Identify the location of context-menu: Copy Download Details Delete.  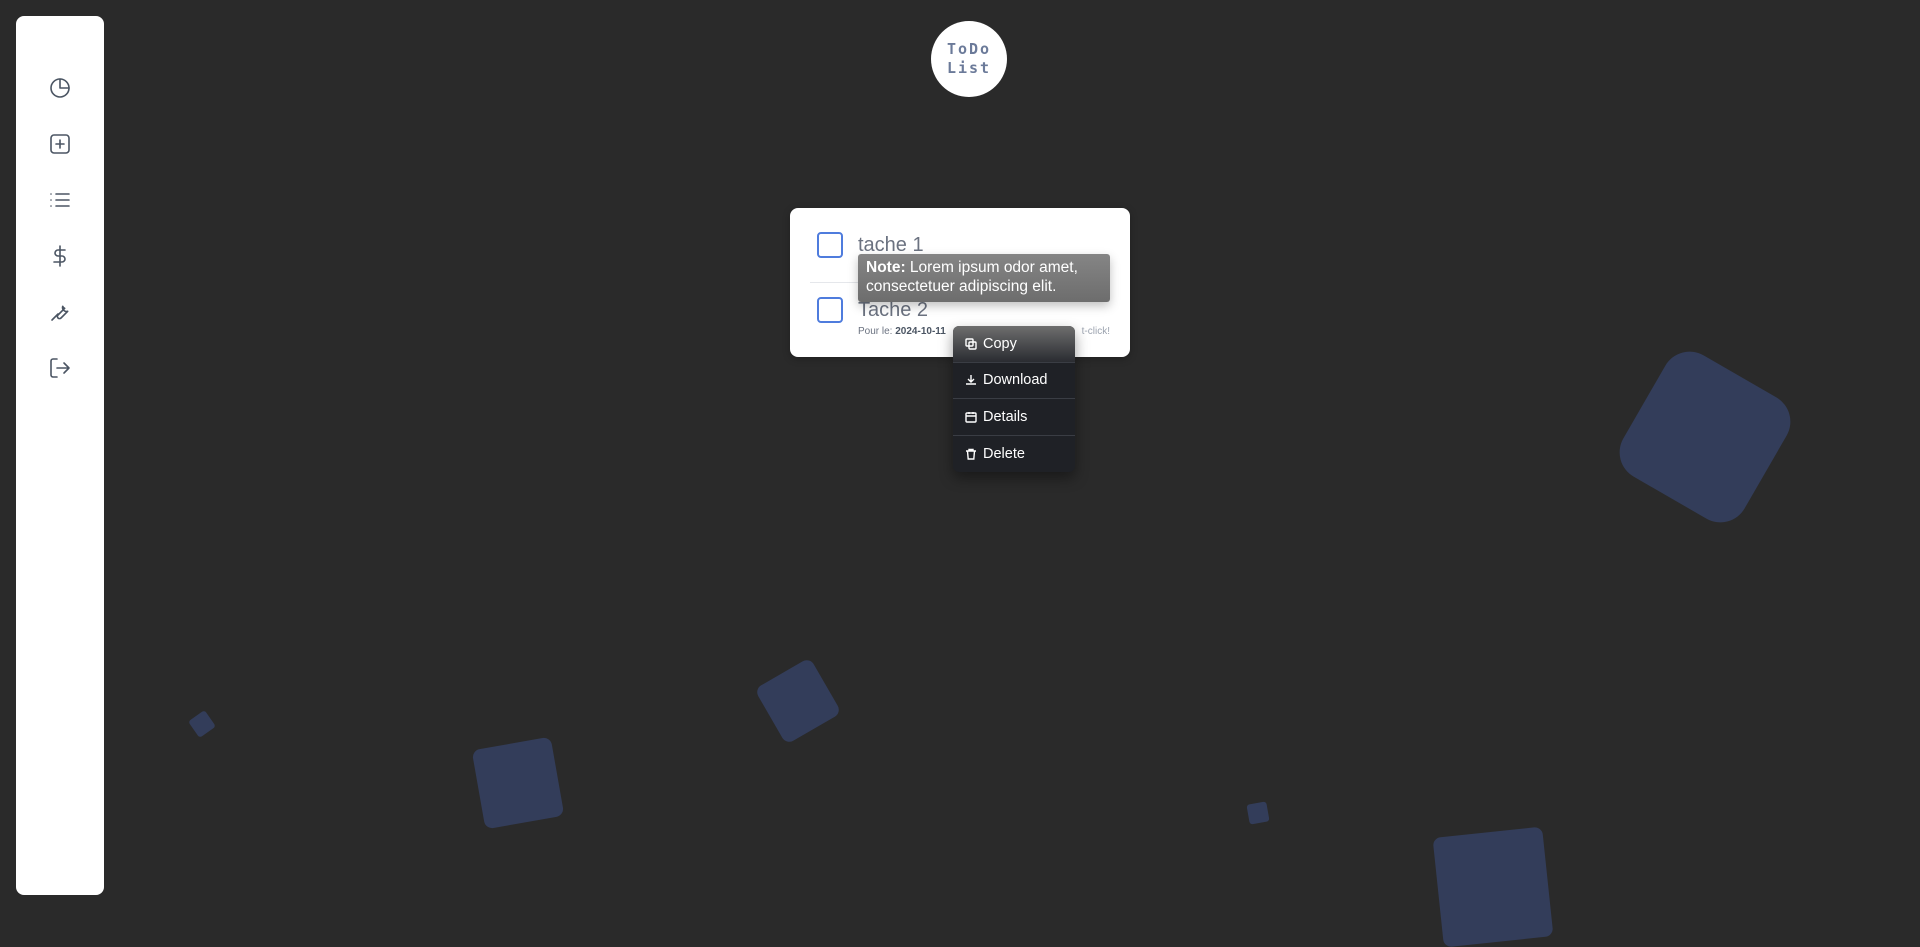
(1014, 399).